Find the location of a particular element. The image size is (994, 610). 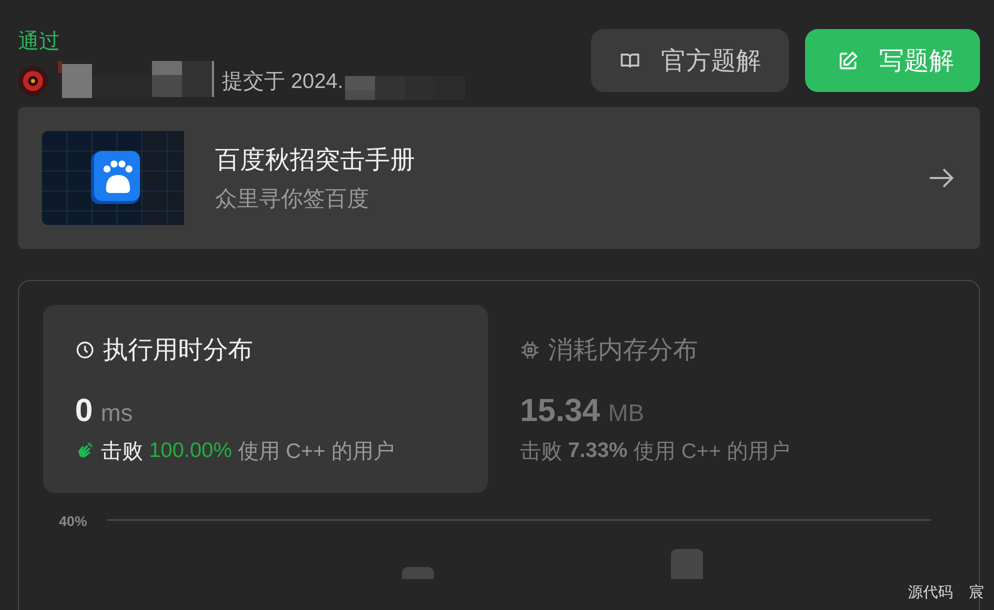

stat-unit: ms is located at coordinates (116, 414).